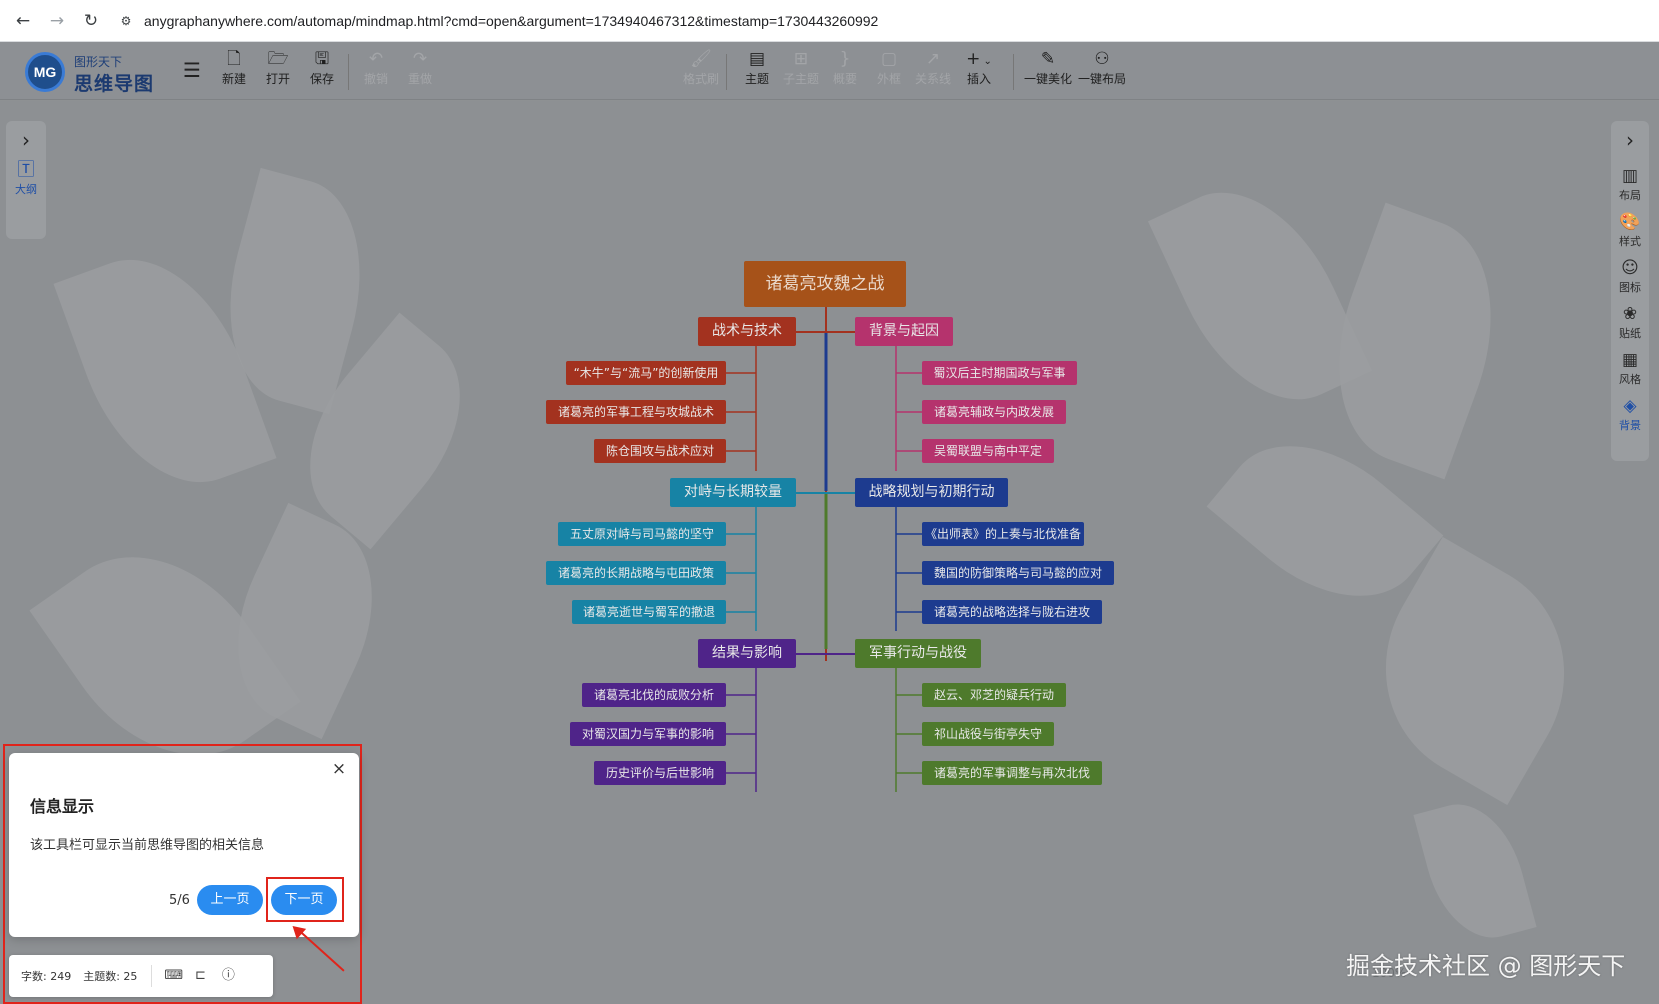 This screenshot has width=1659, height=1004. I want to click on layout-tab: ▥ 布局, so click(1630, 184).